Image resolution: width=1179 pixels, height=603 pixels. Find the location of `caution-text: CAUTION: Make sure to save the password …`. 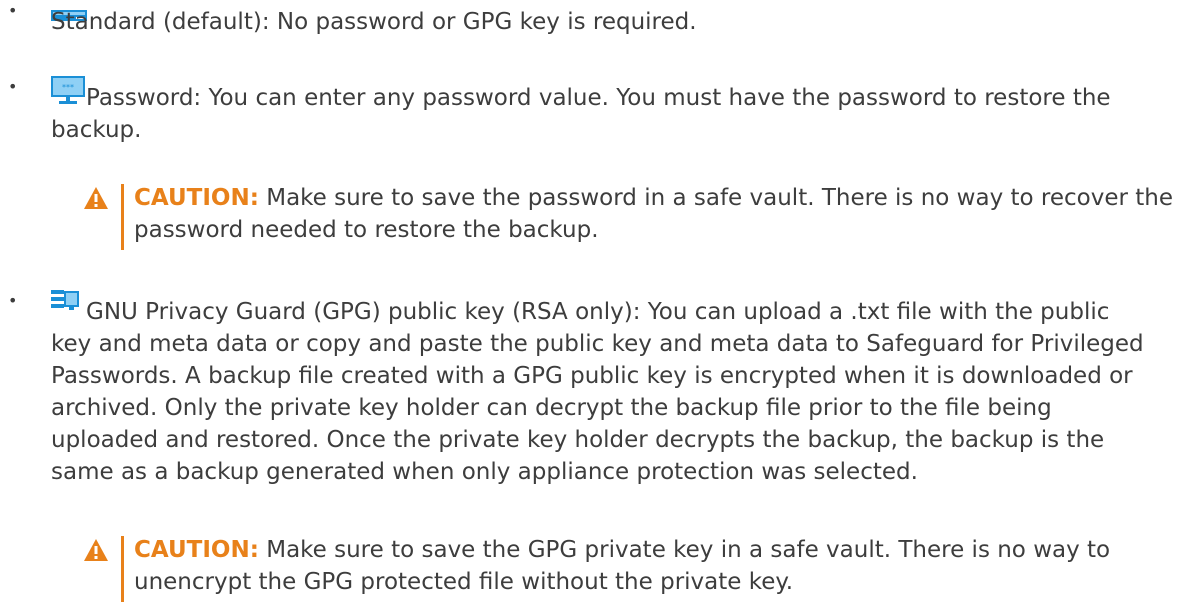

caution-text: CAUTION: Make sure to save the password … is located at coordinates (656, 214).